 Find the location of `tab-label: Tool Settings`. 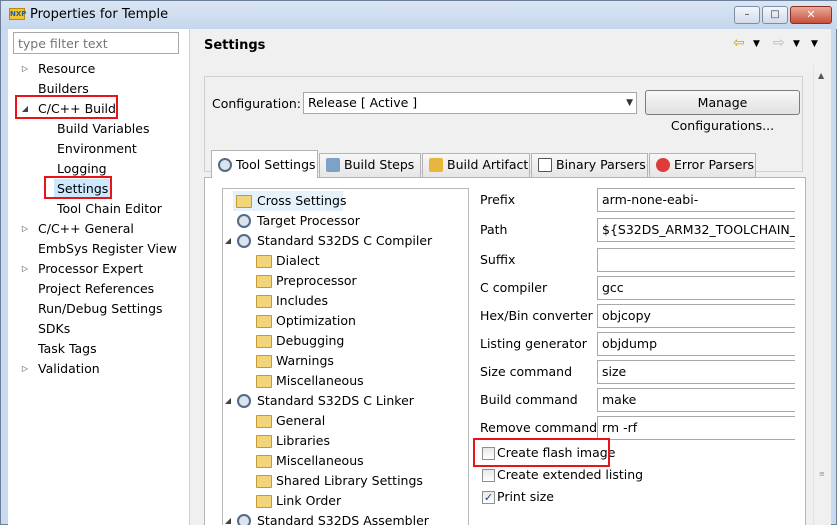

tab-label: Tool Settings is located at coordinates (276, 164).